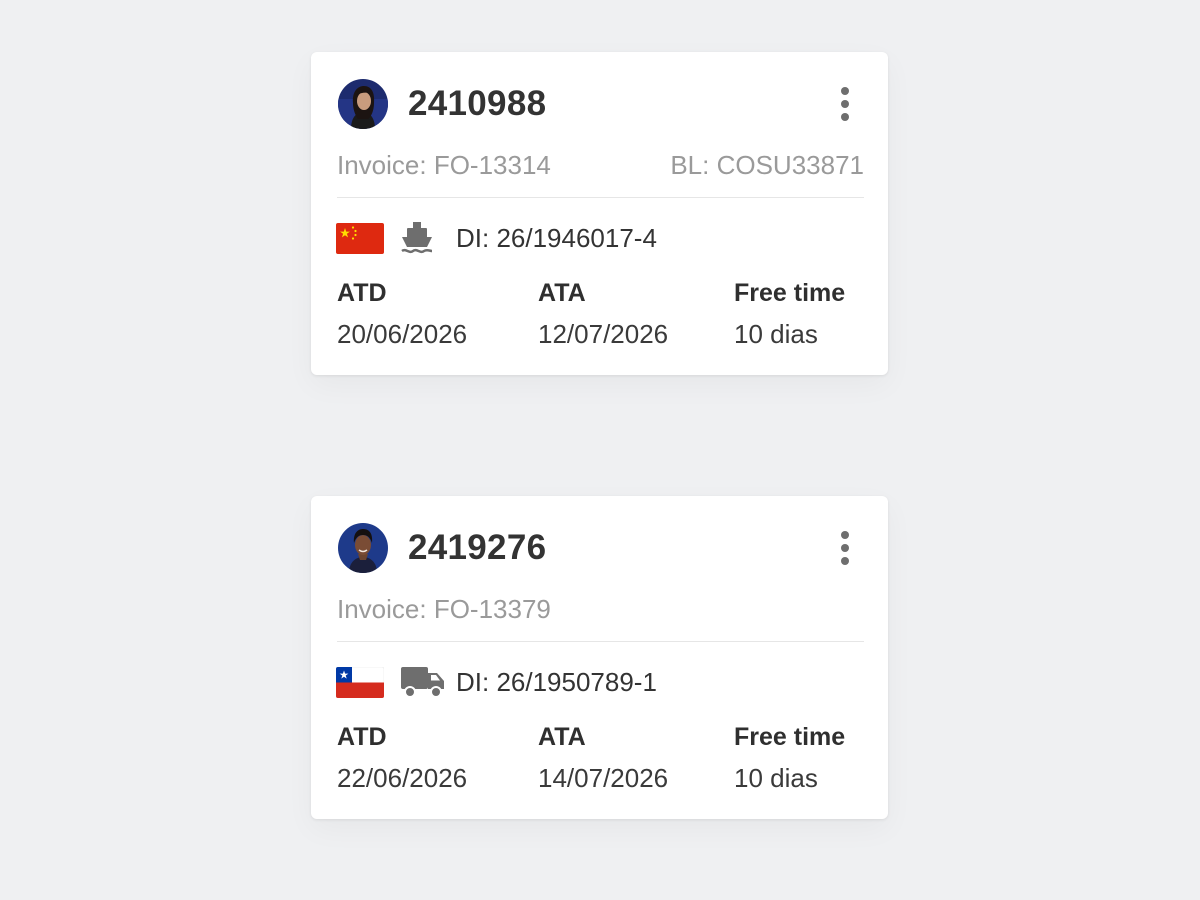 Image resolution: width=1200 pixels, height=900 pixels. What do you see at coordinates (556, 682) in the screenshot?
I see `di-number: DI: 26/1950789-1` at bounding box center [556, 682].